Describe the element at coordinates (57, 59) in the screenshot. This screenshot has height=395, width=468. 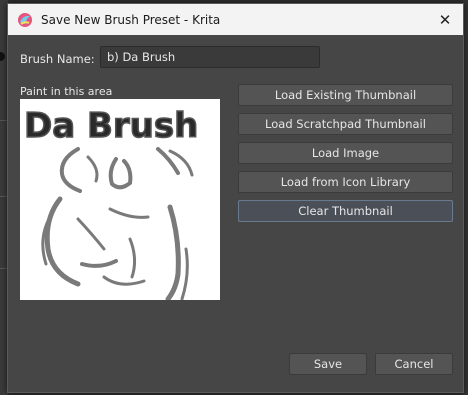
I see `brush-name-label: Brush Name:` at that location.